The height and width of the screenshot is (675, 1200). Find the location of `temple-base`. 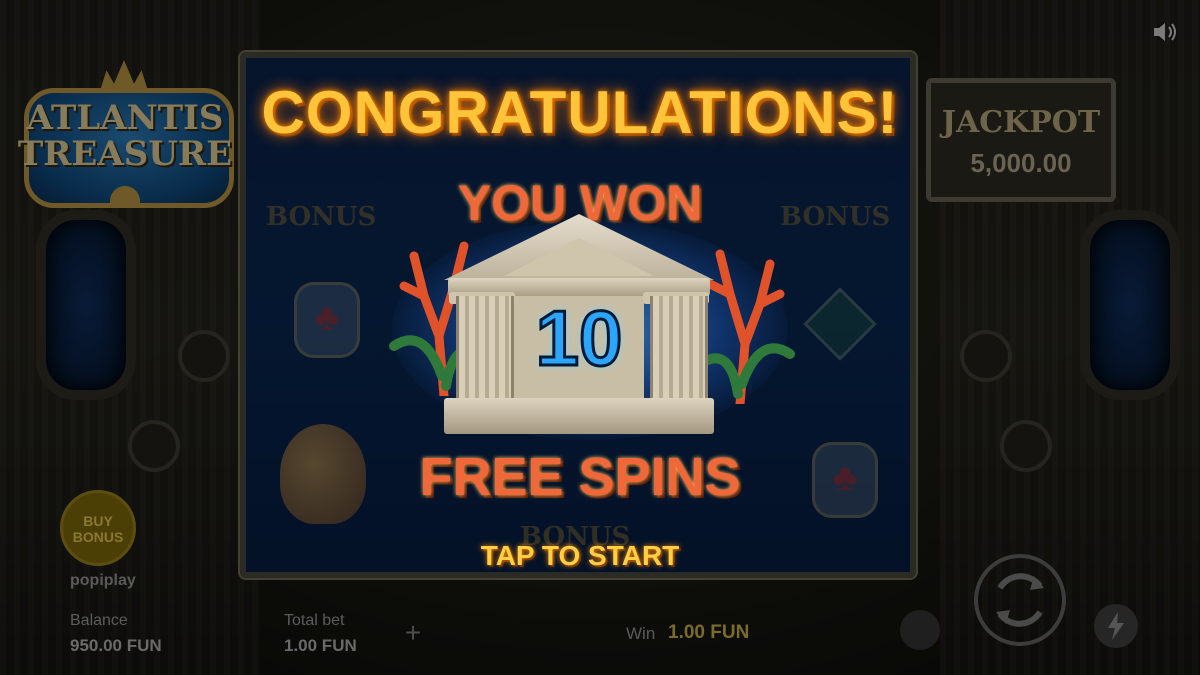

temple-base is located at coordinates (579, 416).